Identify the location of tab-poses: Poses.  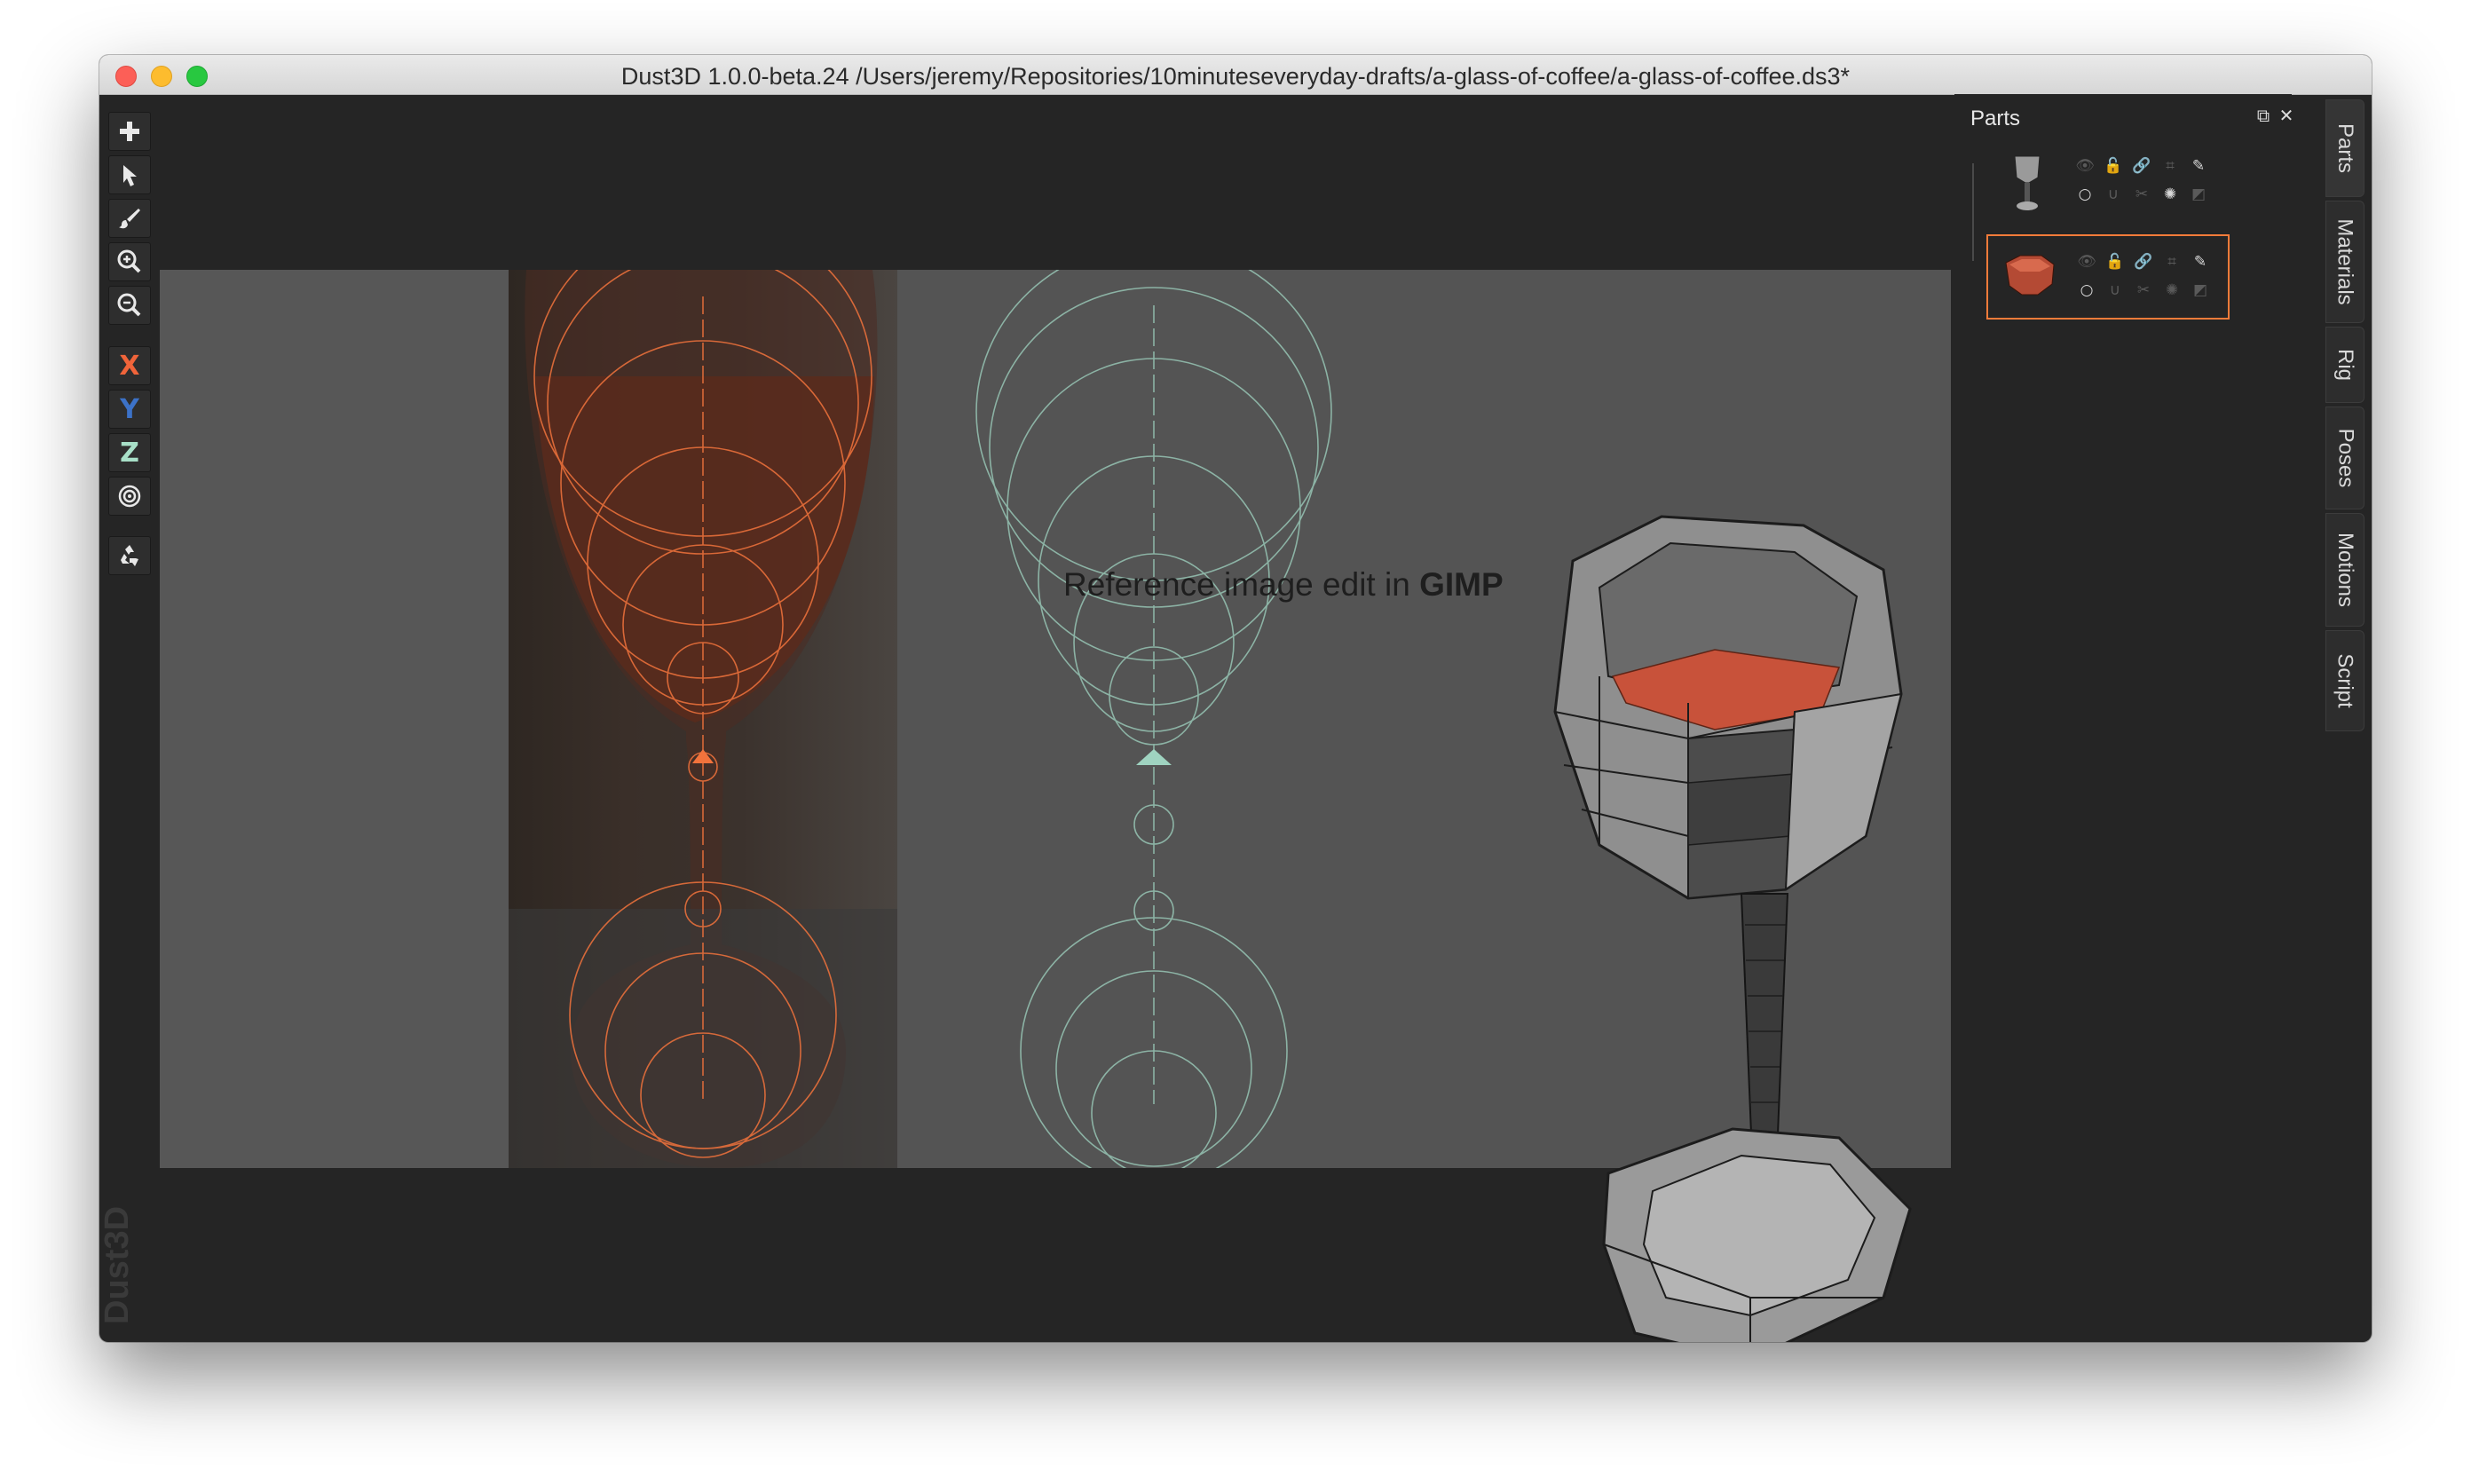
(2344, 458).